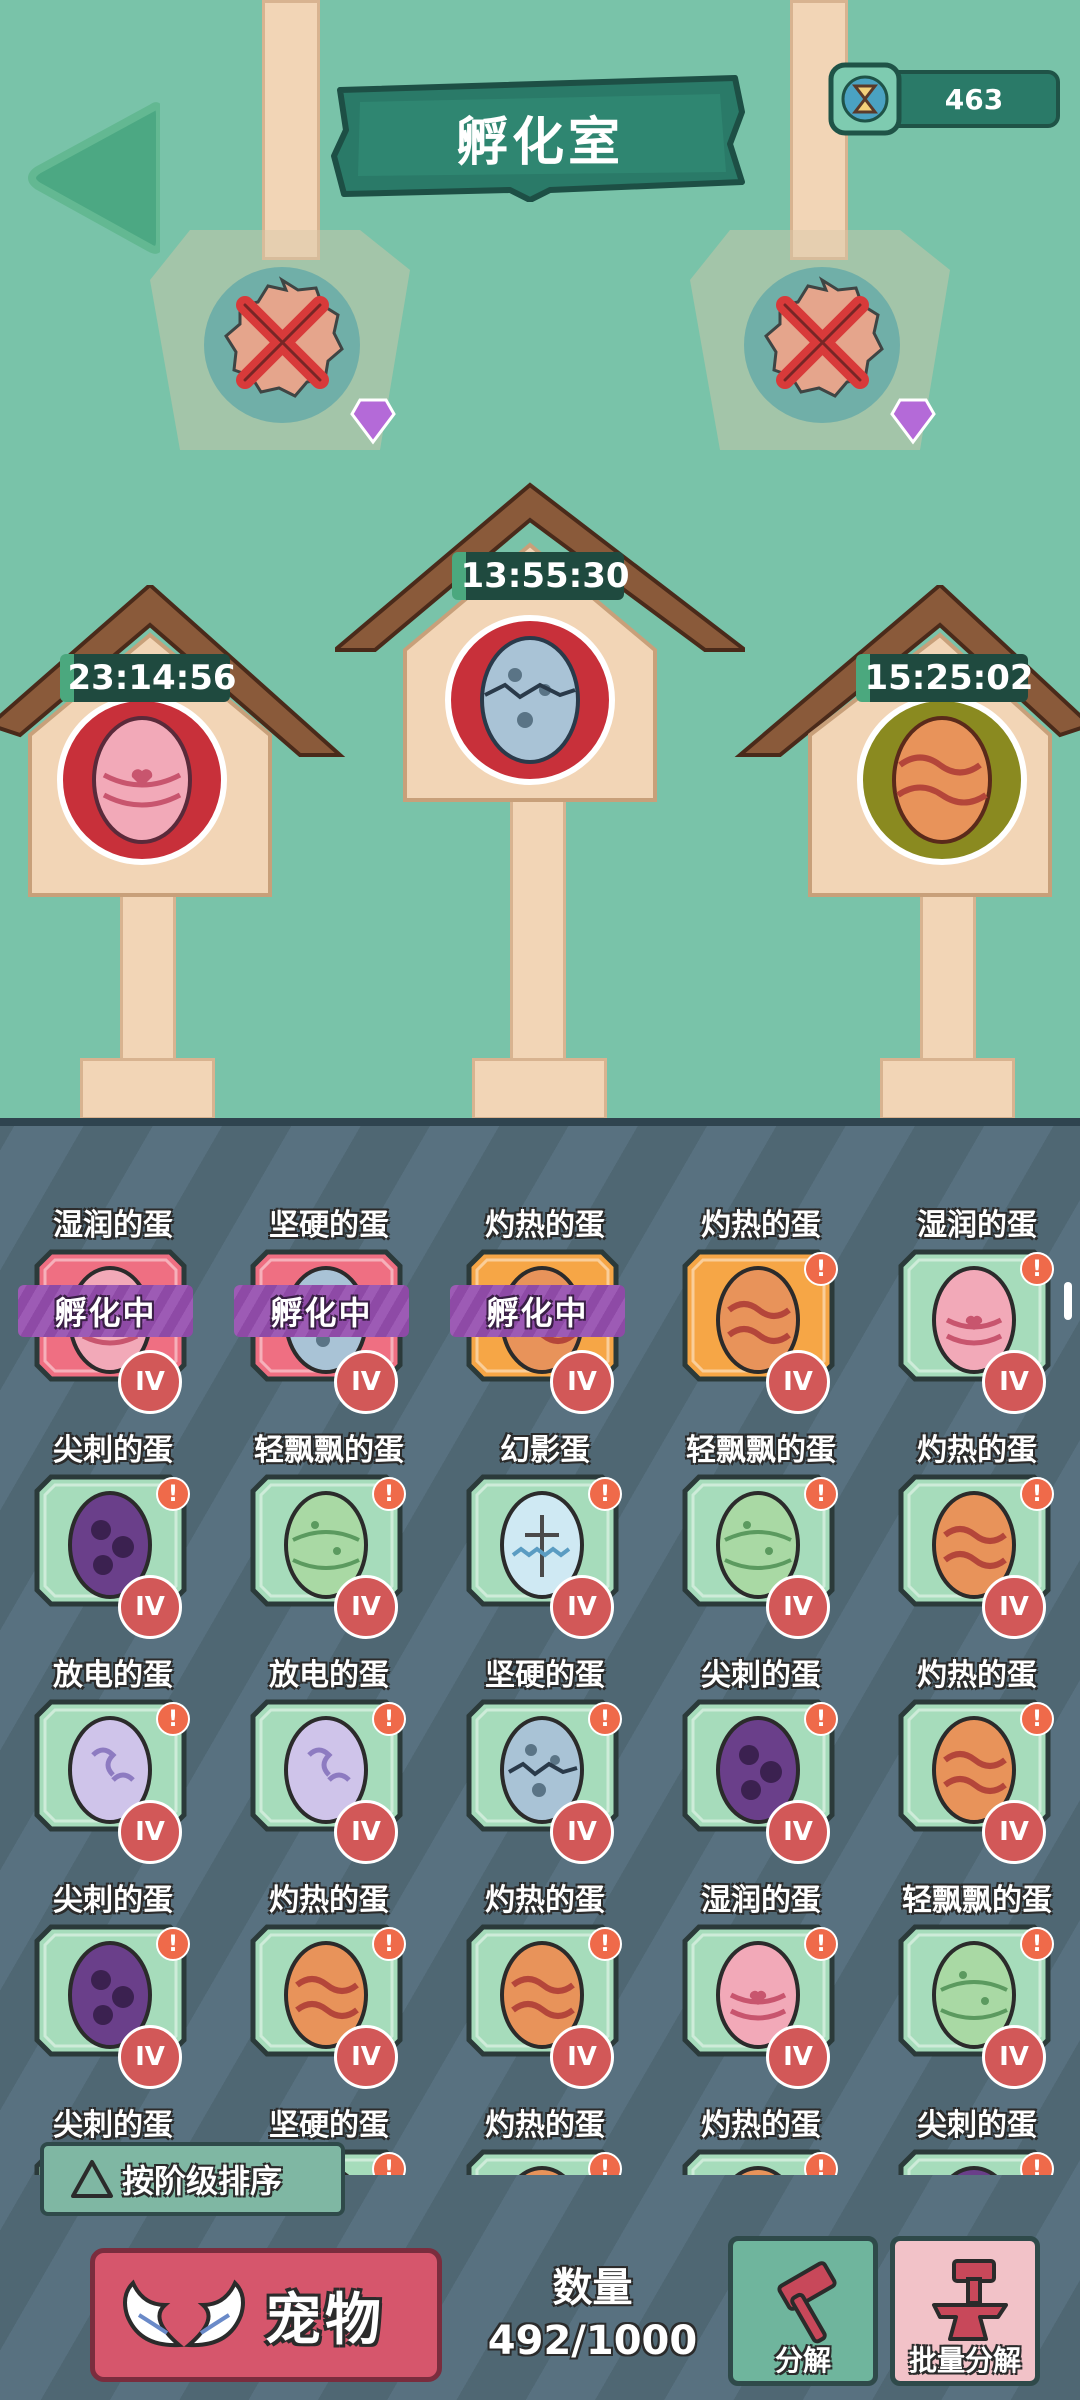 This screenshot has height=2400, width=1080. I want to click on egg-slot: 灼热的蛋 孵化中 IV, so click(545, 1307).